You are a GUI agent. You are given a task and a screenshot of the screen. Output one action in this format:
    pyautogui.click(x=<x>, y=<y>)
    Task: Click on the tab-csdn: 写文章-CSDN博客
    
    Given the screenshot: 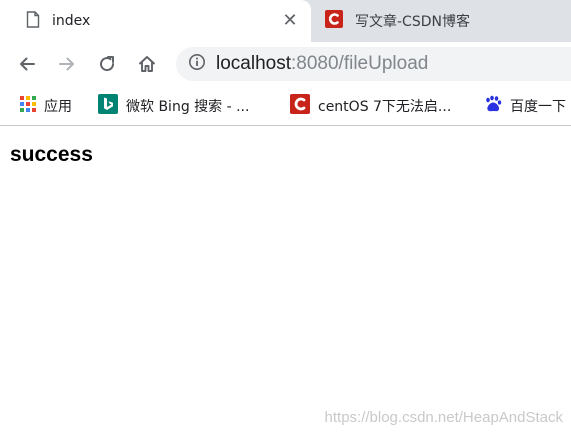 What is the action you would take?
    pyautogui.click(x=441, y=21)
    